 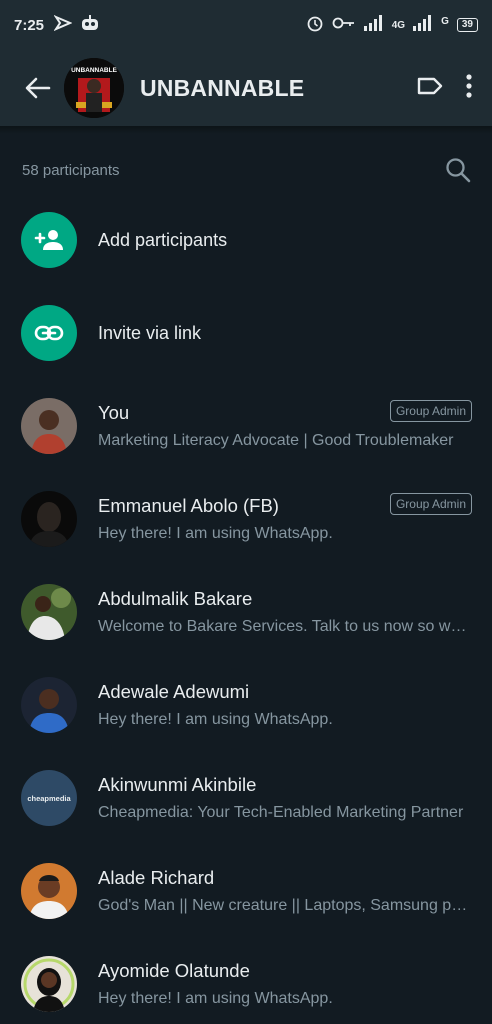 I want to click on back-button, so click(x=38, y=88).